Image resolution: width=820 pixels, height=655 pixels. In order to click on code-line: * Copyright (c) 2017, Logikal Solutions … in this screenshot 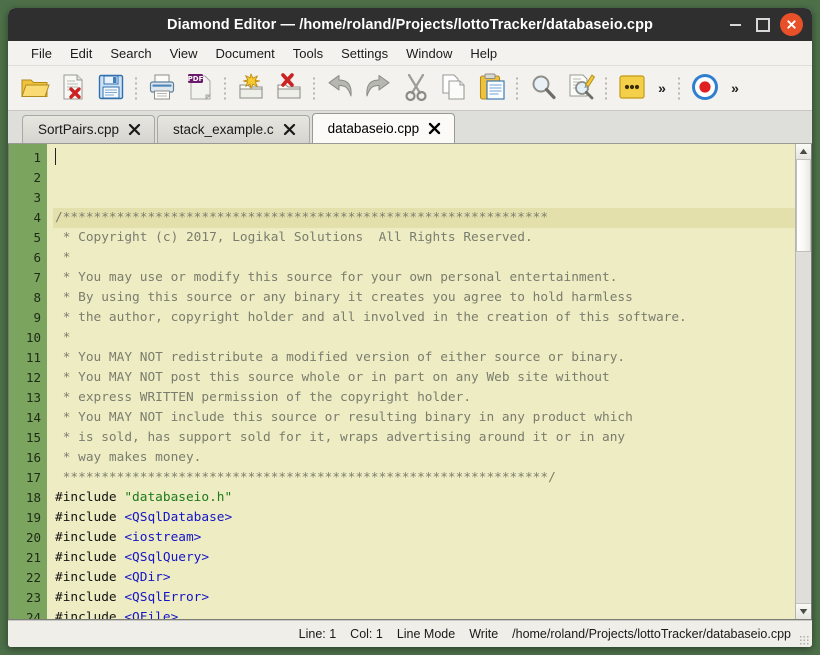, I will do `click(424, 238)`.